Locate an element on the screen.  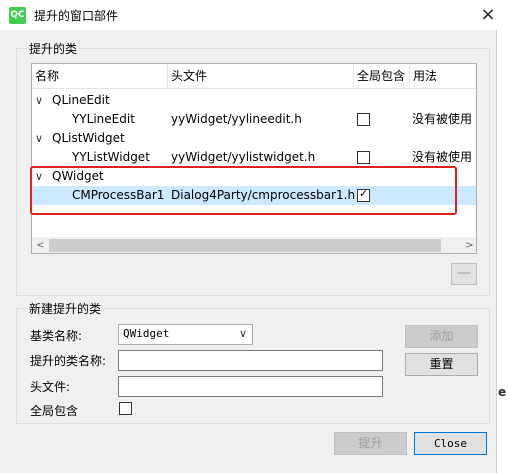
tree-row-qlistwidget: ∨ QListWidget is located at coordinates (254, 138).